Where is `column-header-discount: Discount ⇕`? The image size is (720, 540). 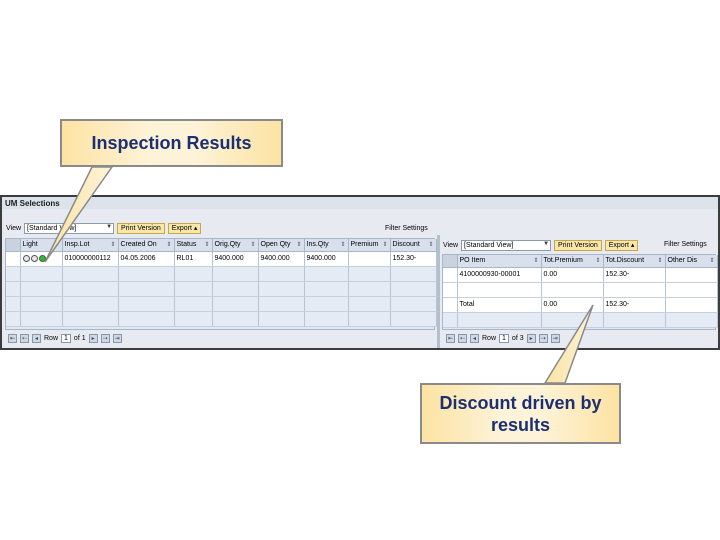 column-header-discount: Discount ⇕ is located at coordinates (413, 245).